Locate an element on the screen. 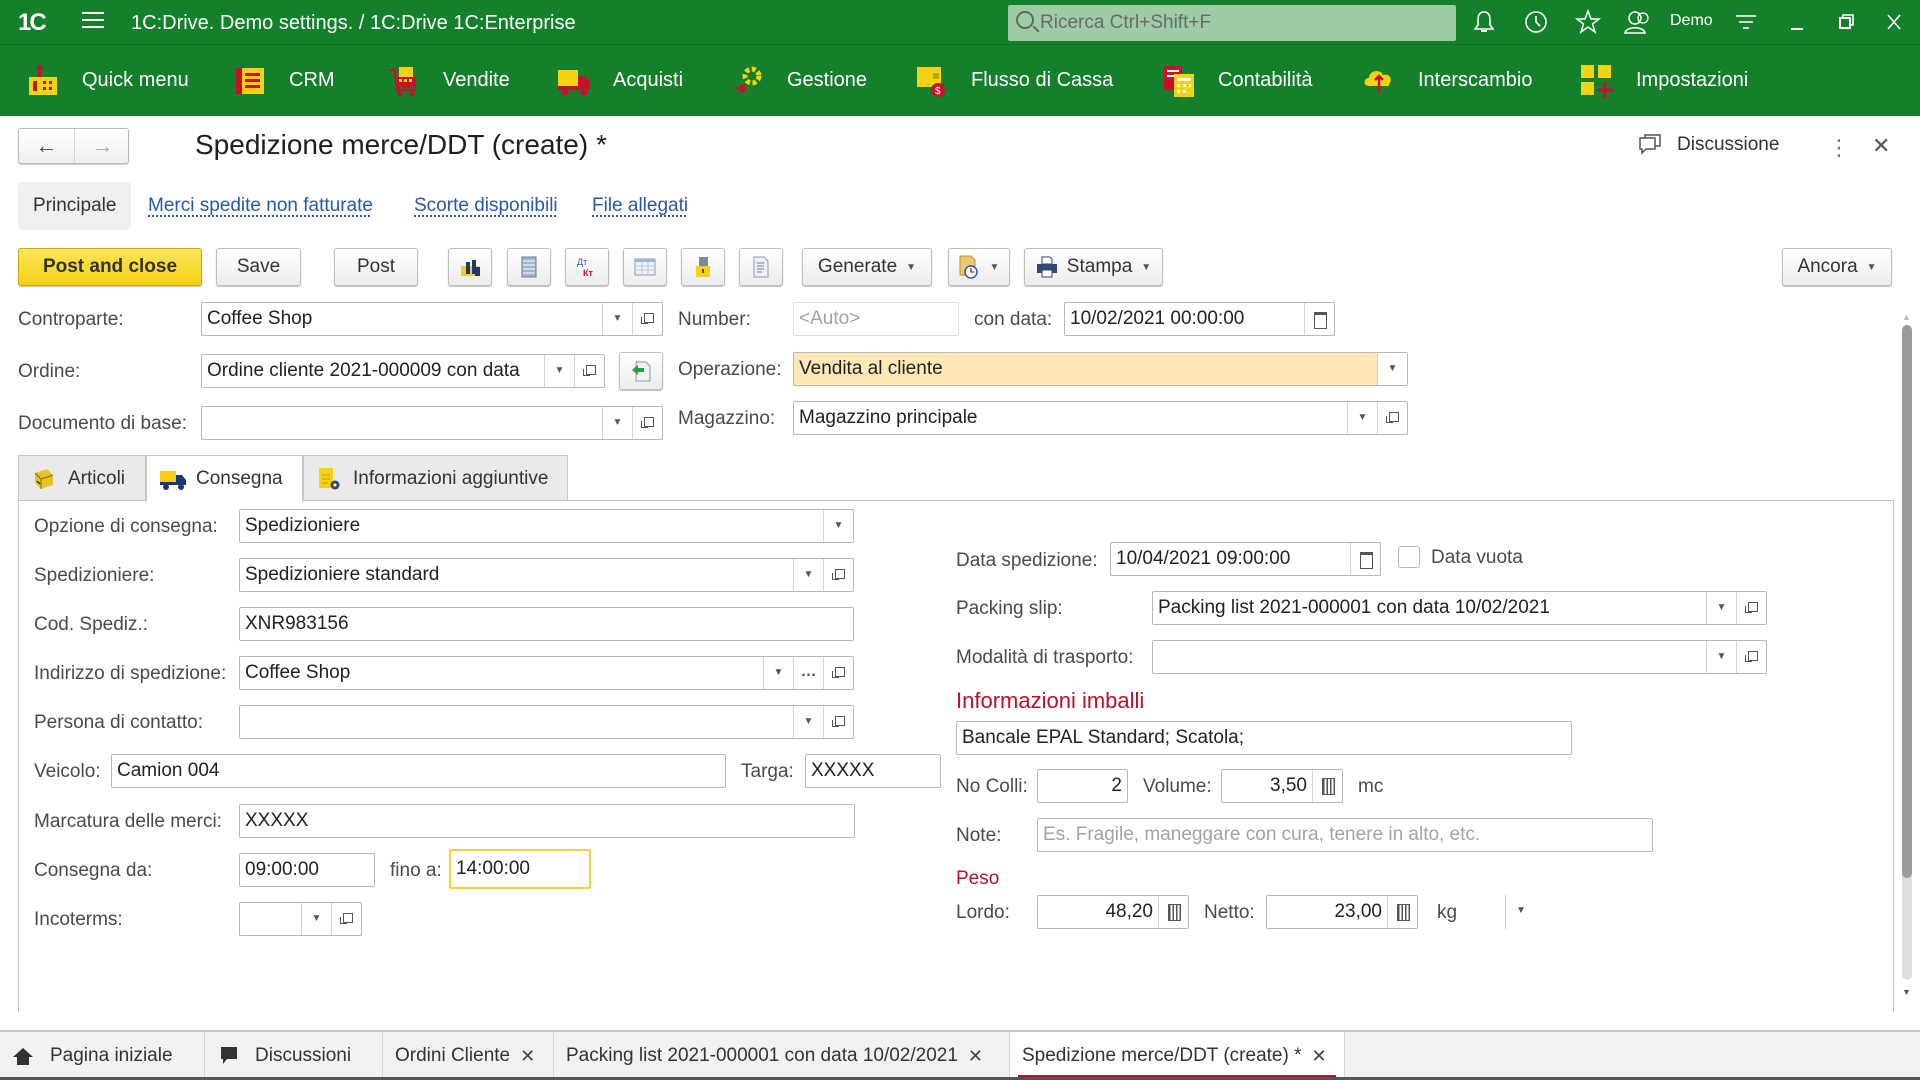 Image resolution: width=1920 pixels, height=1080 pixels. plate-input is located at coordinates (873, 771).